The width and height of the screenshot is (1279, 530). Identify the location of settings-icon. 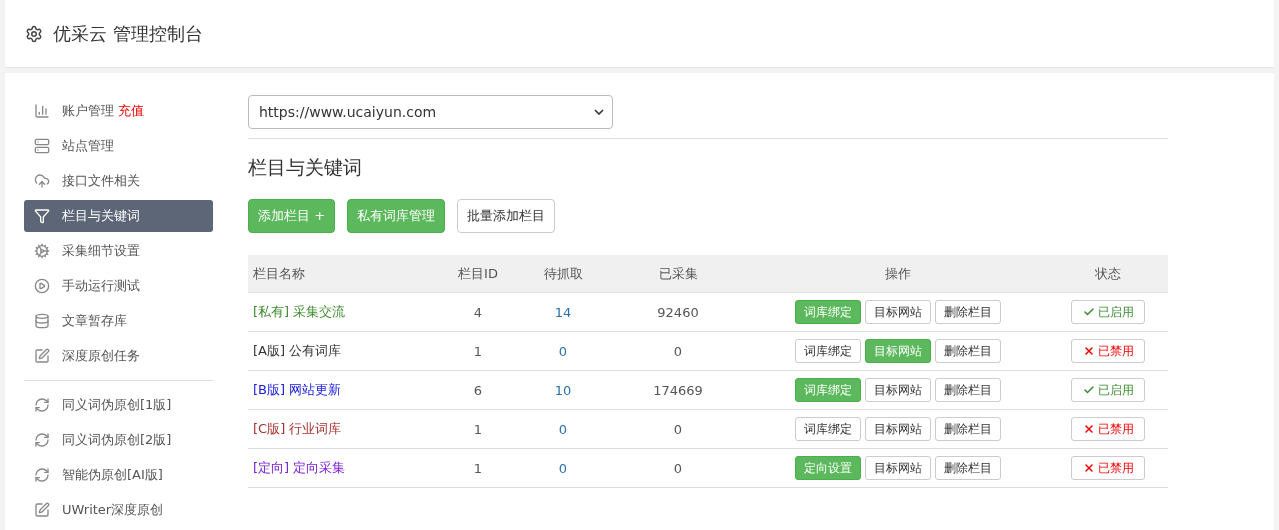
(34, 33).